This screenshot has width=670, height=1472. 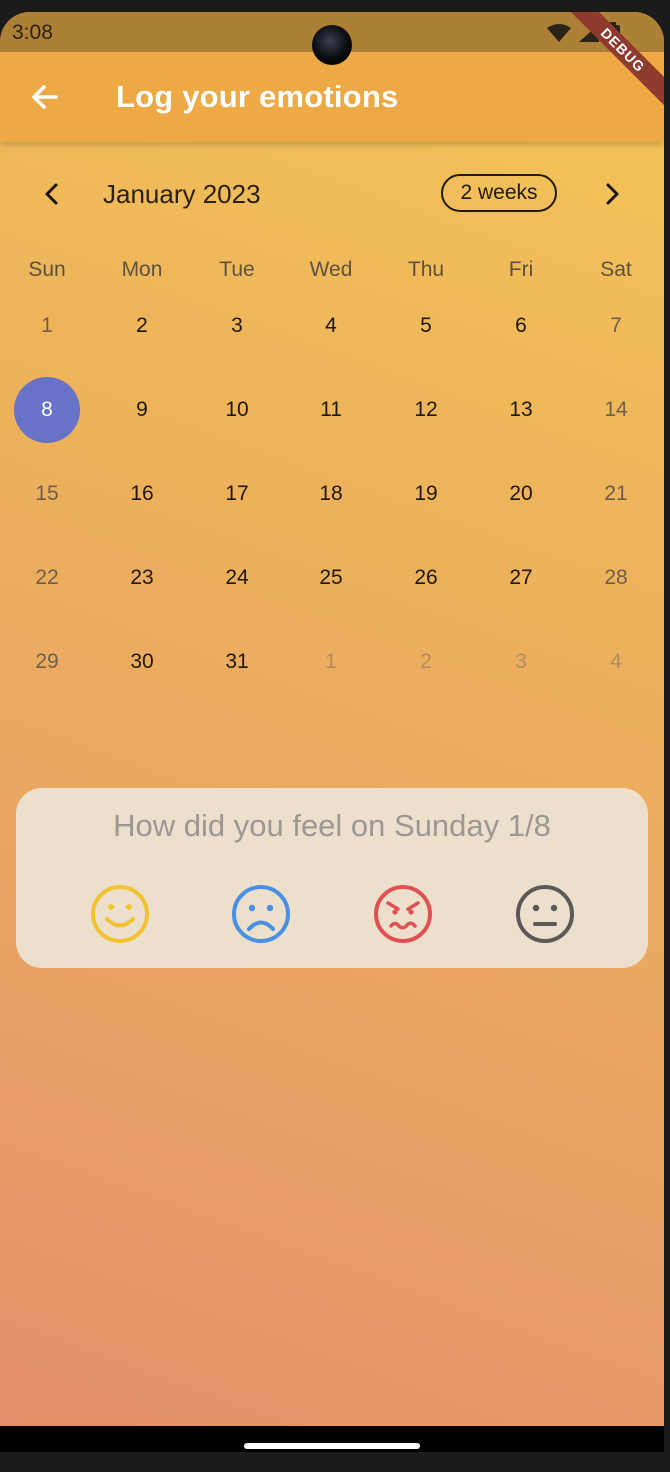 I want to click on calendar-day: 13, so click(x=521, y=410).